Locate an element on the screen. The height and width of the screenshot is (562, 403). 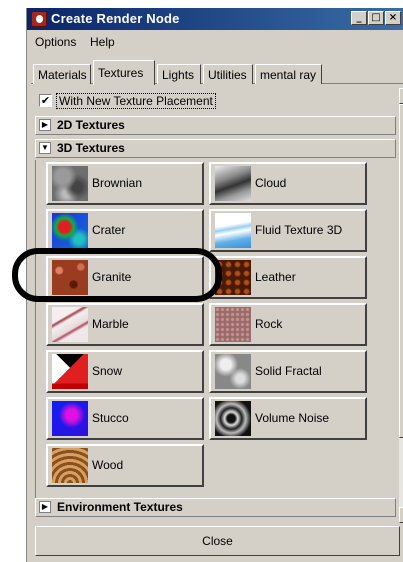
tab-mental-ray: mental ray is located at coordinates (288, 74).